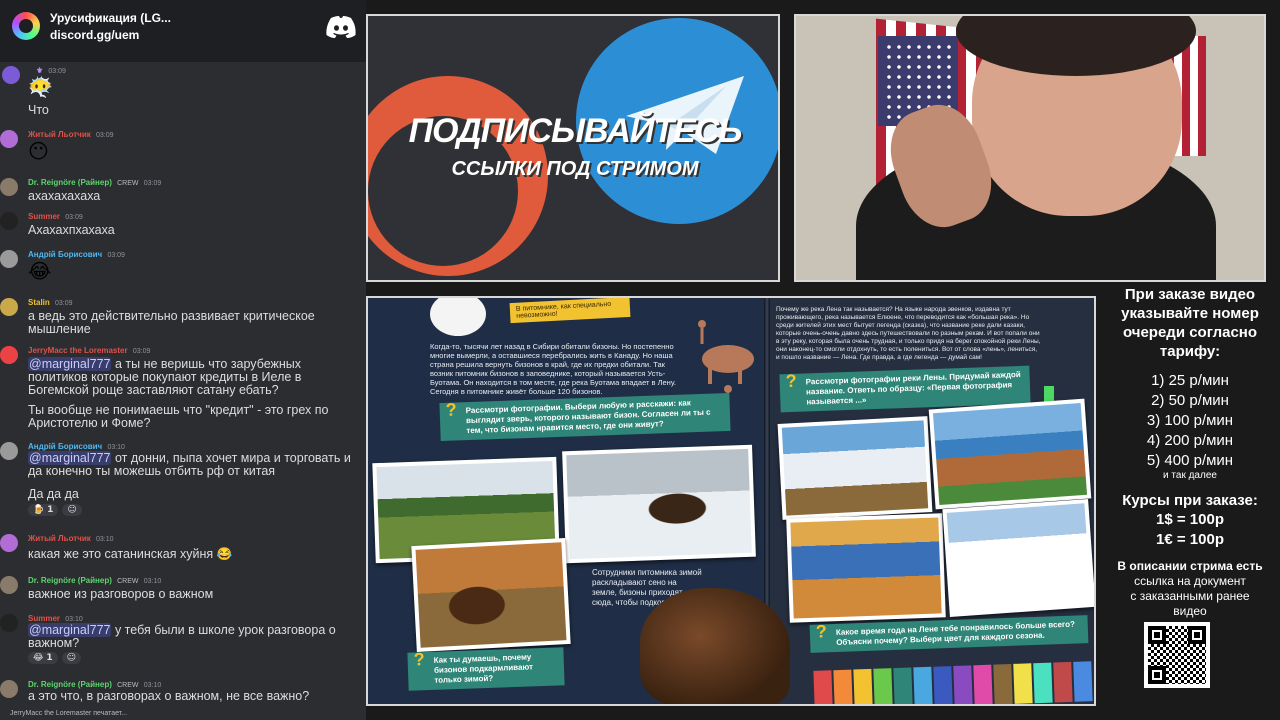 The width and height of the screenshot is (1280, 720). What do you see at coordinates (130, 554) in the screenshot?
I see `message-text: какая же это сатанинская хуйня 😂` at bounding box center [130, 554].